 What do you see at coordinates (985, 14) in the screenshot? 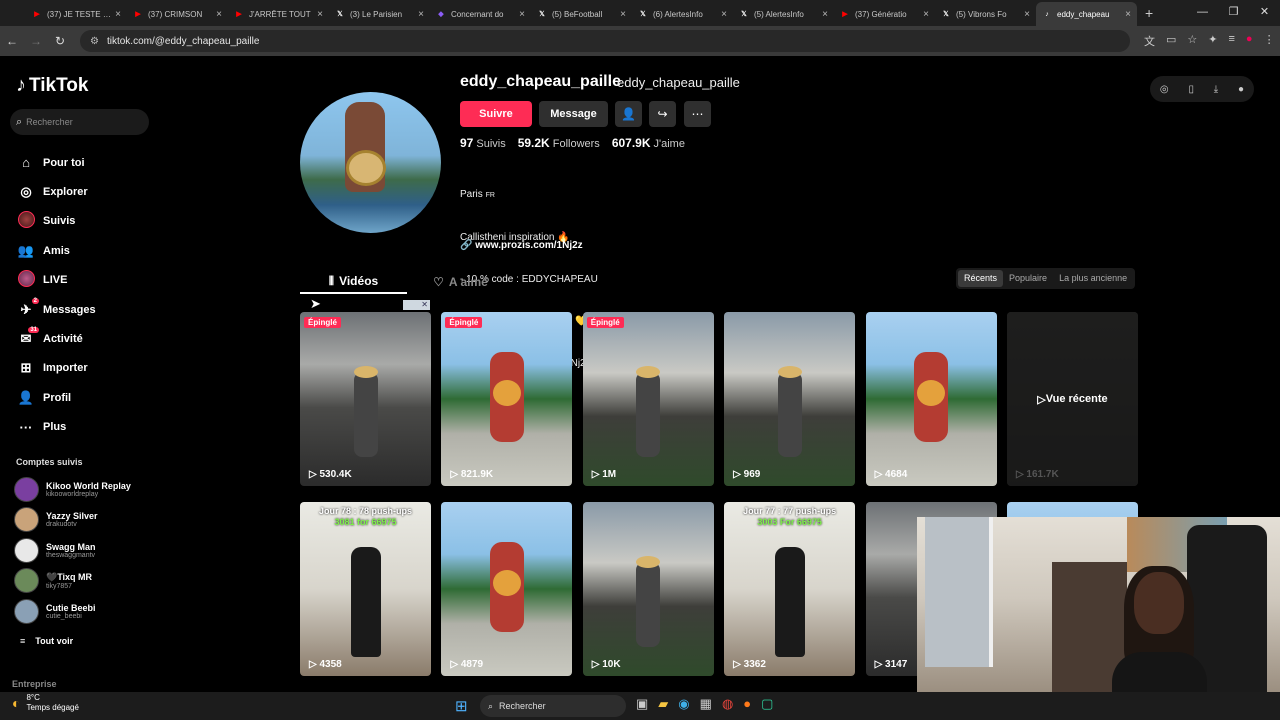
I see `browser-tab: 𝕏 (5) Vibrons Fo ×` at bounding box center [985, 14].